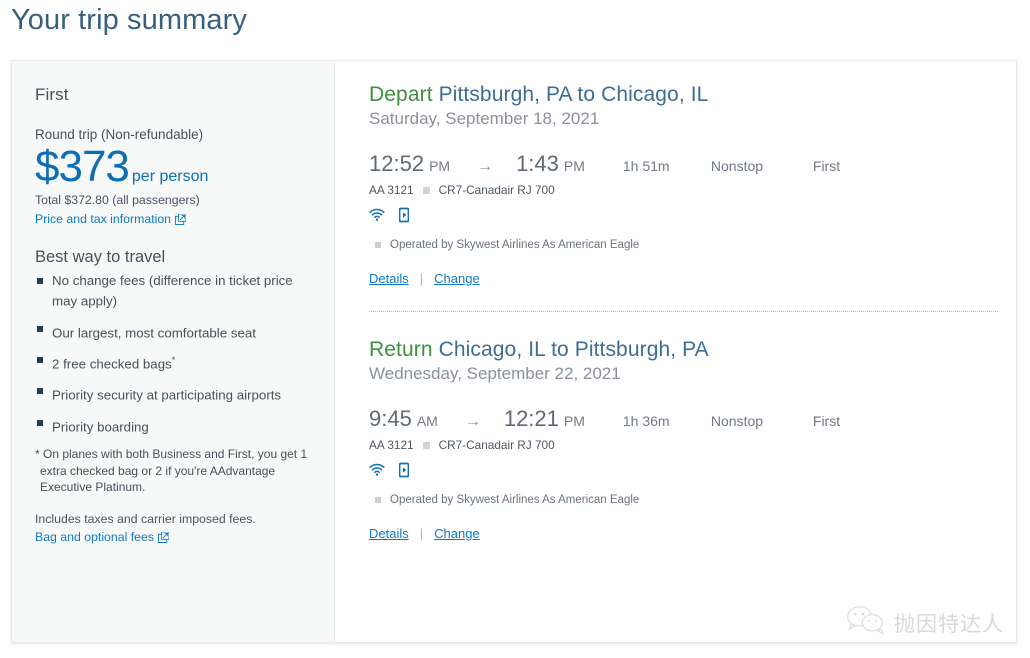 This screenshot has height=658, width=1030. I want to click on depart-meridiem: PM, so click(440, 166).